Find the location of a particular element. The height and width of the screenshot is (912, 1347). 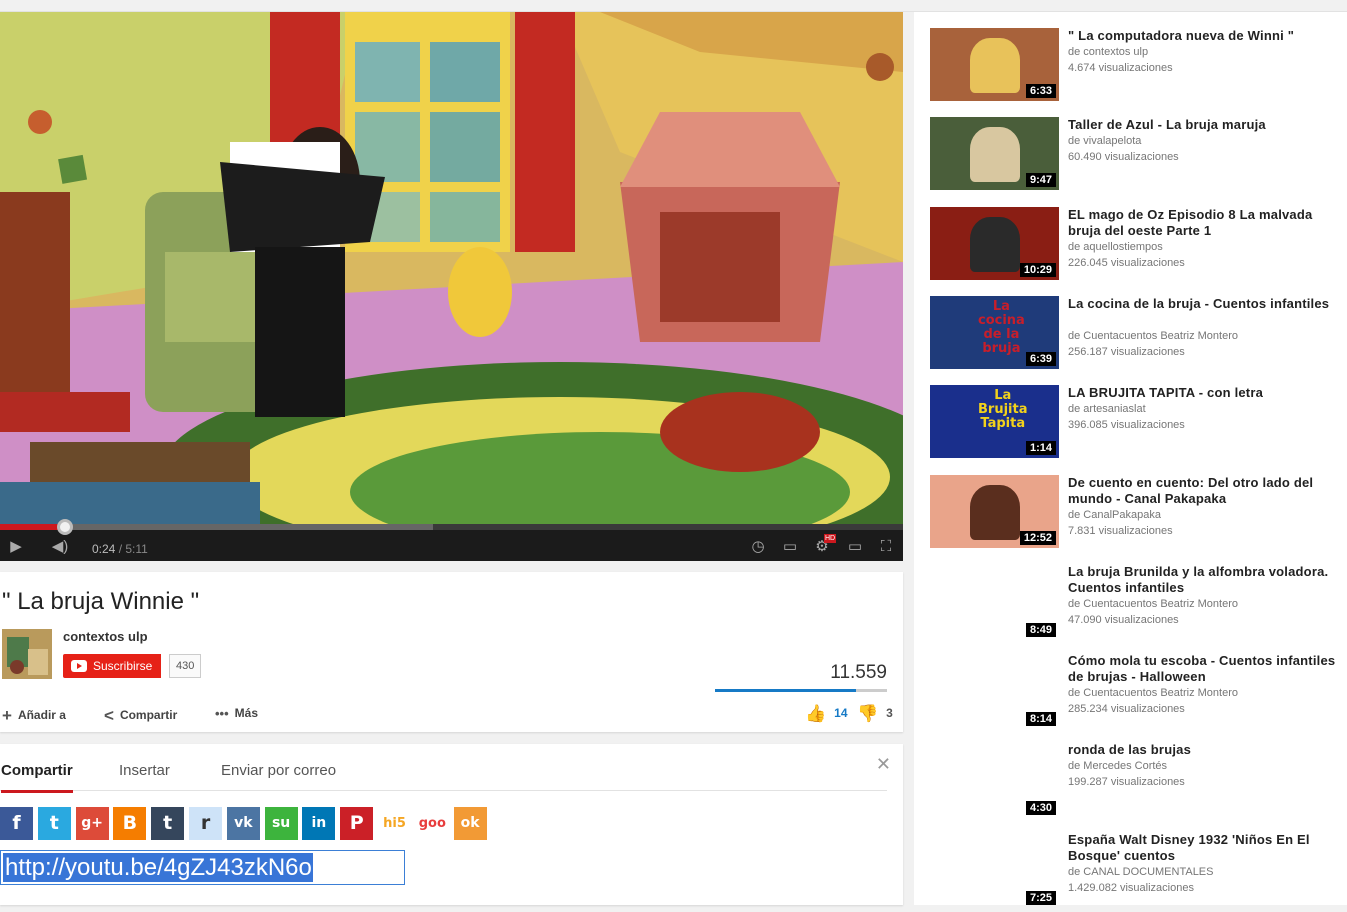

facebook-icon: f is located at coordinates (16, 823).